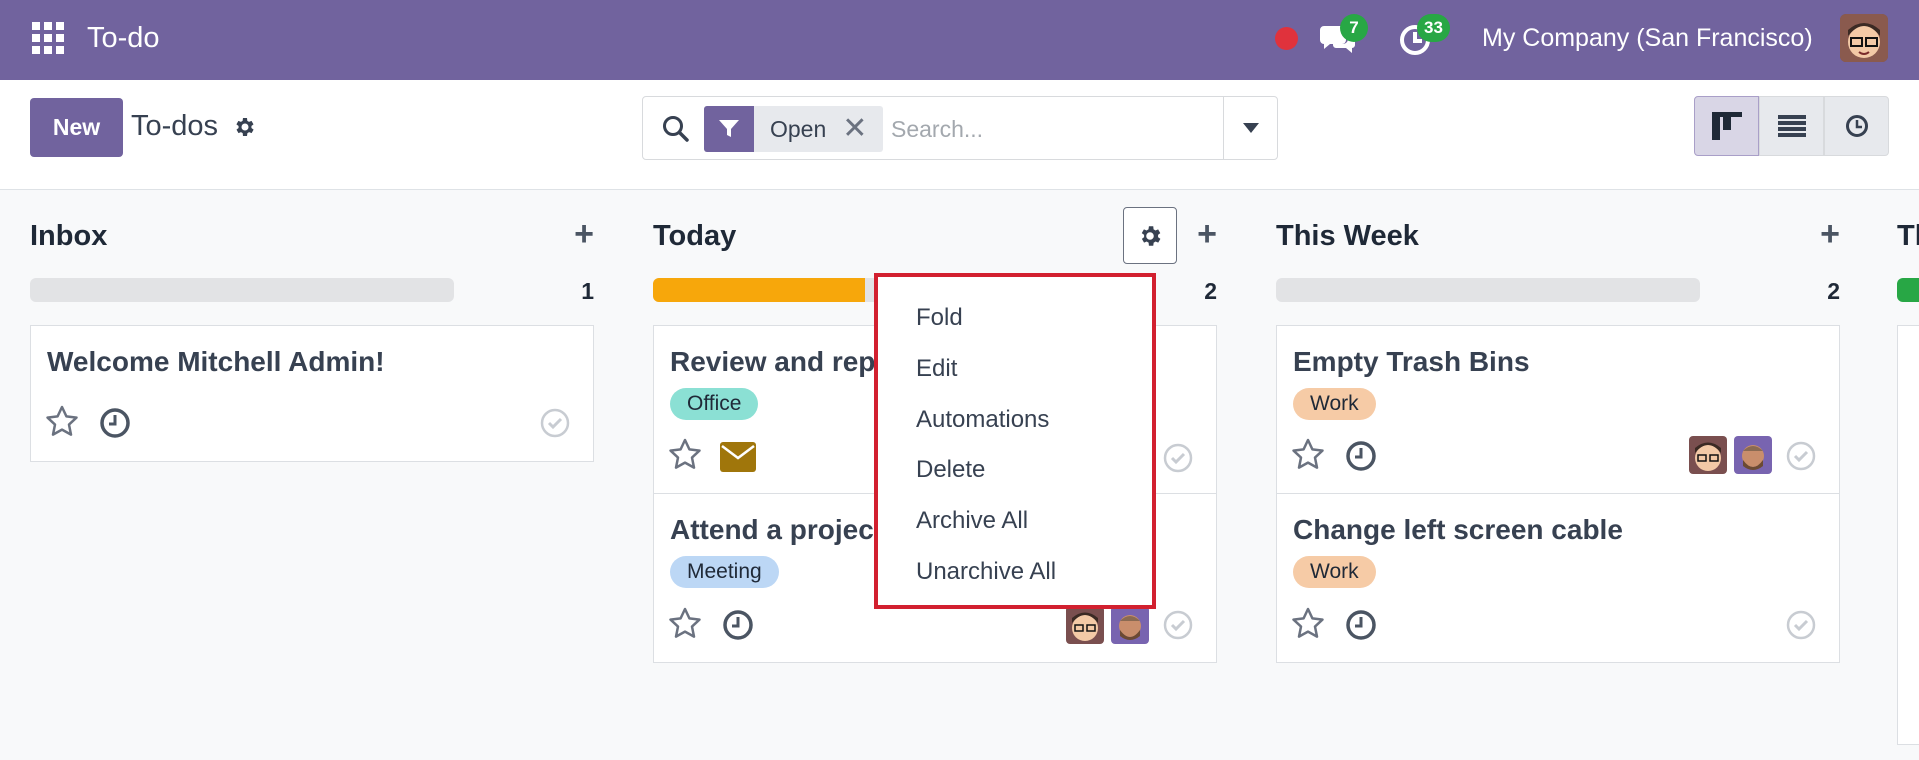 This screenshot has height=760, width=1919. I want to click on card-tag: Meeting, so click(724, 572).